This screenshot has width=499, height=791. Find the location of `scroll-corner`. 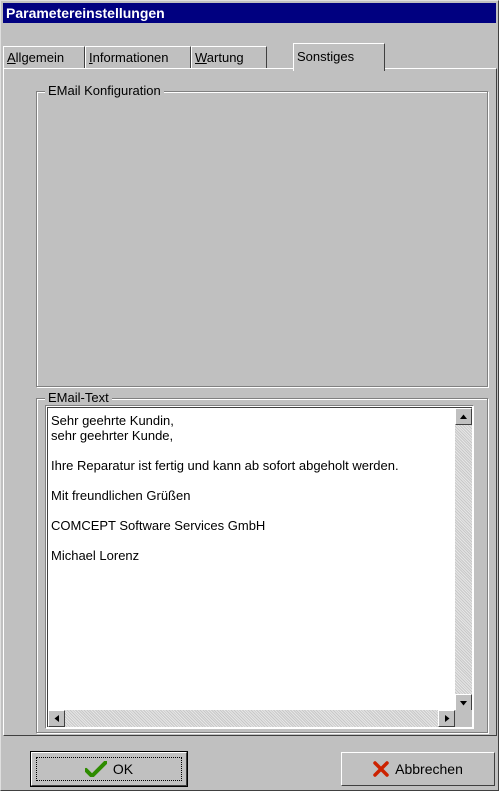

scroll-corner is located at coordinates (463, 718).